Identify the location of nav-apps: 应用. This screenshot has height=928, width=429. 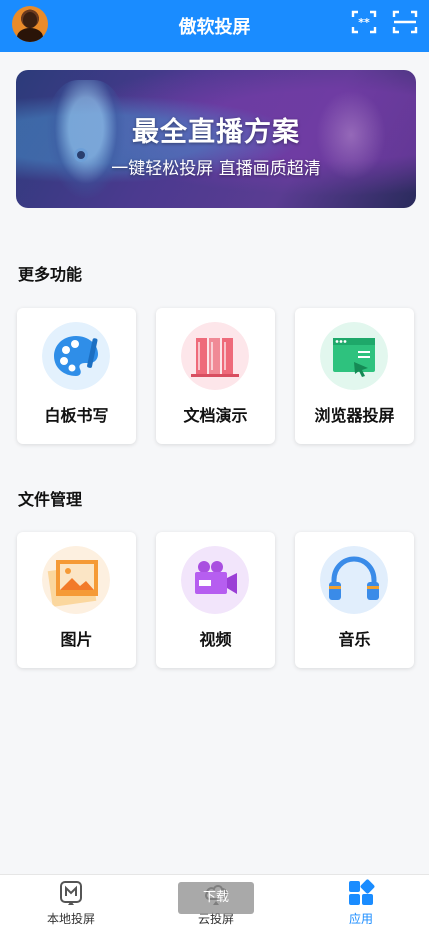
(361, 903).